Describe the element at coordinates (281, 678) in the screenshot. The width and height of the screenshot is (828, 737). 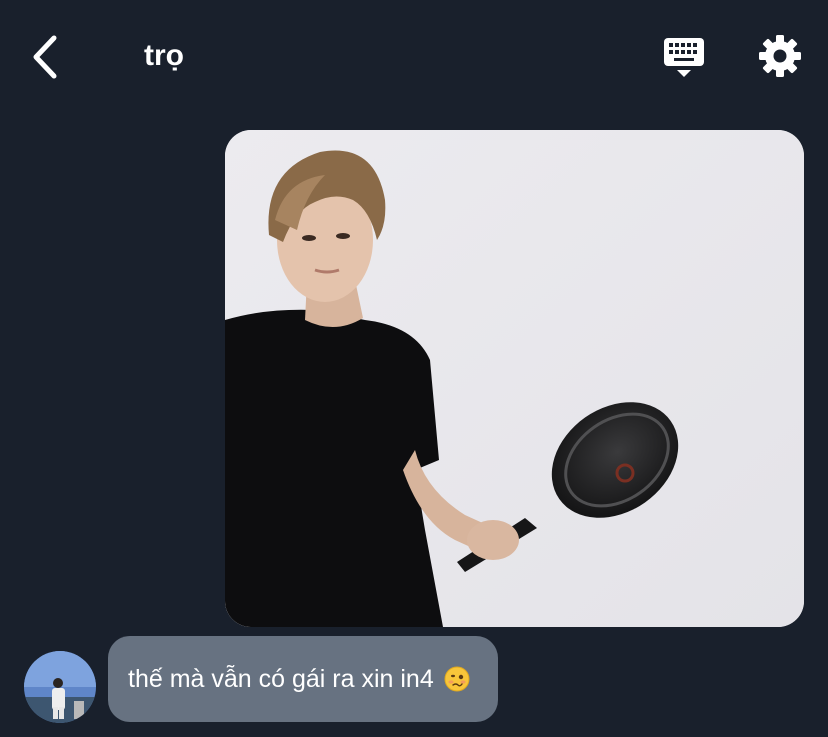
I see `message-text: thế mà vẫn có gái ra xin in4` at that location.